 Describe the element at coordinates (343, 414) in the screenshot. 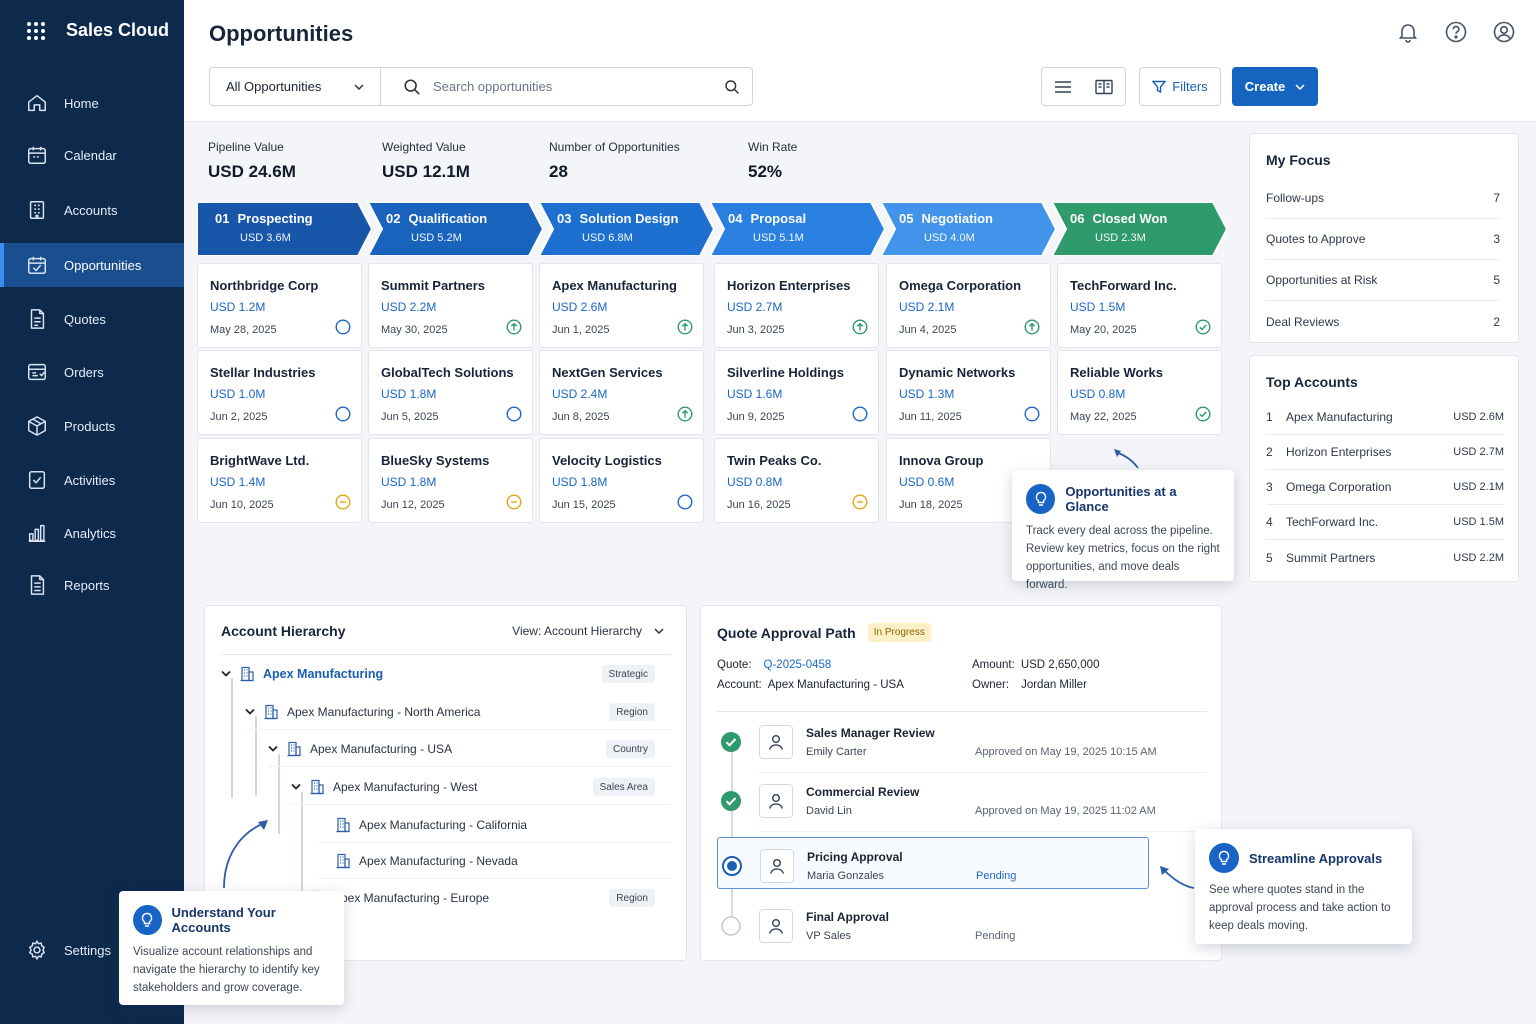

I see `open-status-icon` at that location.